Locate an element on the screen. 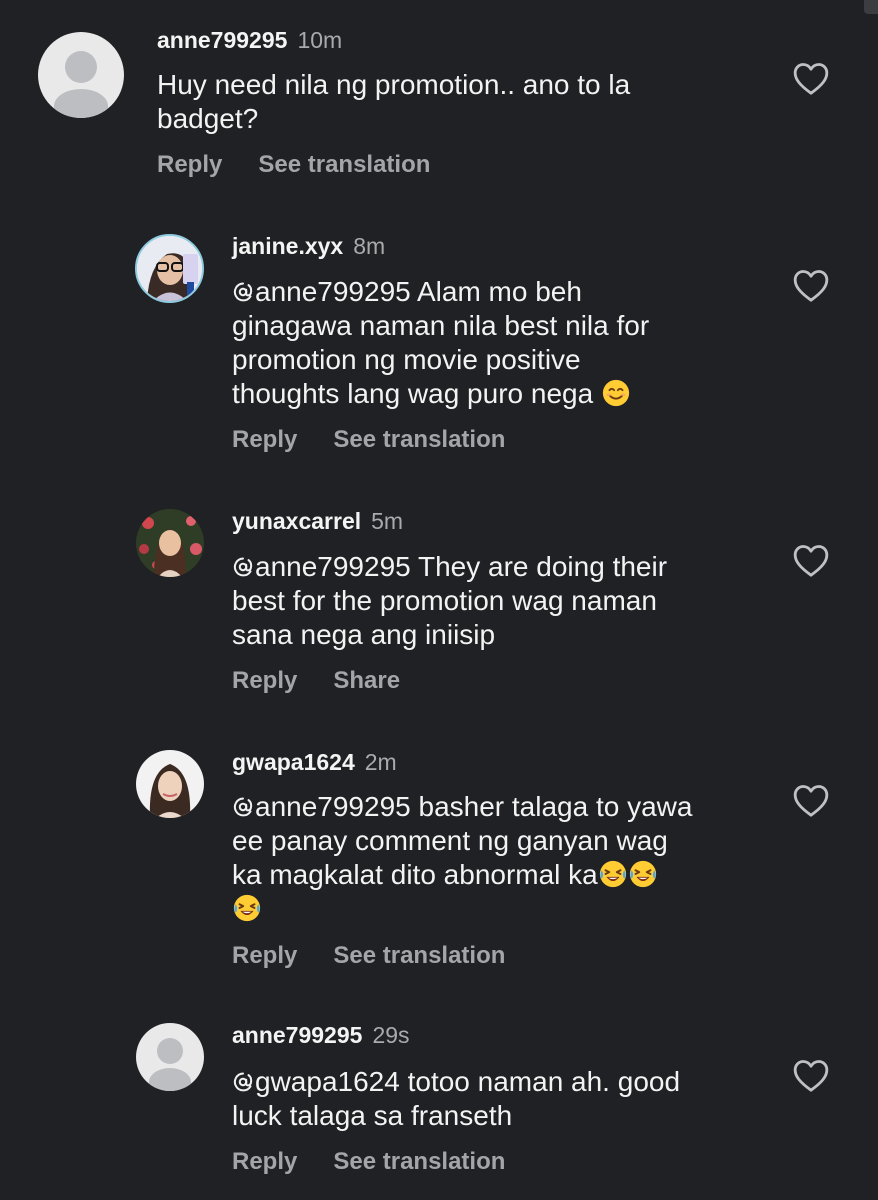  username: anne799295 is located at coordinates (297, 1035).